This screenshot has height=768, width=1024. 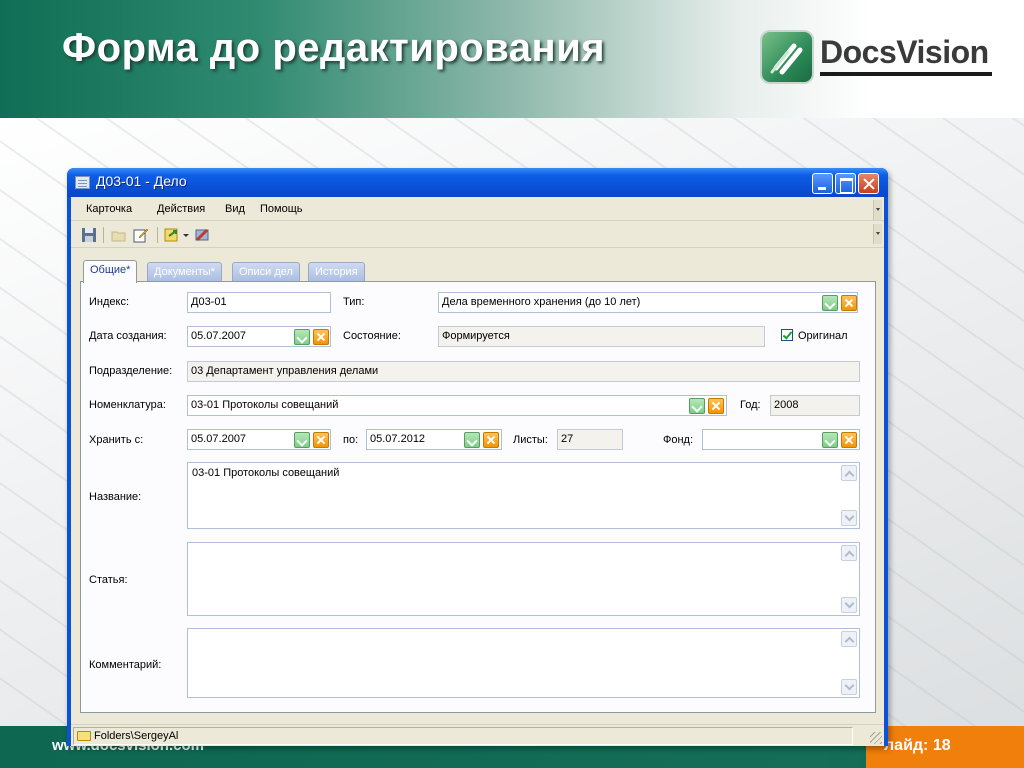 What do you see at coordinates (523, 663) in the screenshot?
I see `comment-textarea` at bounding box center [523, 663].